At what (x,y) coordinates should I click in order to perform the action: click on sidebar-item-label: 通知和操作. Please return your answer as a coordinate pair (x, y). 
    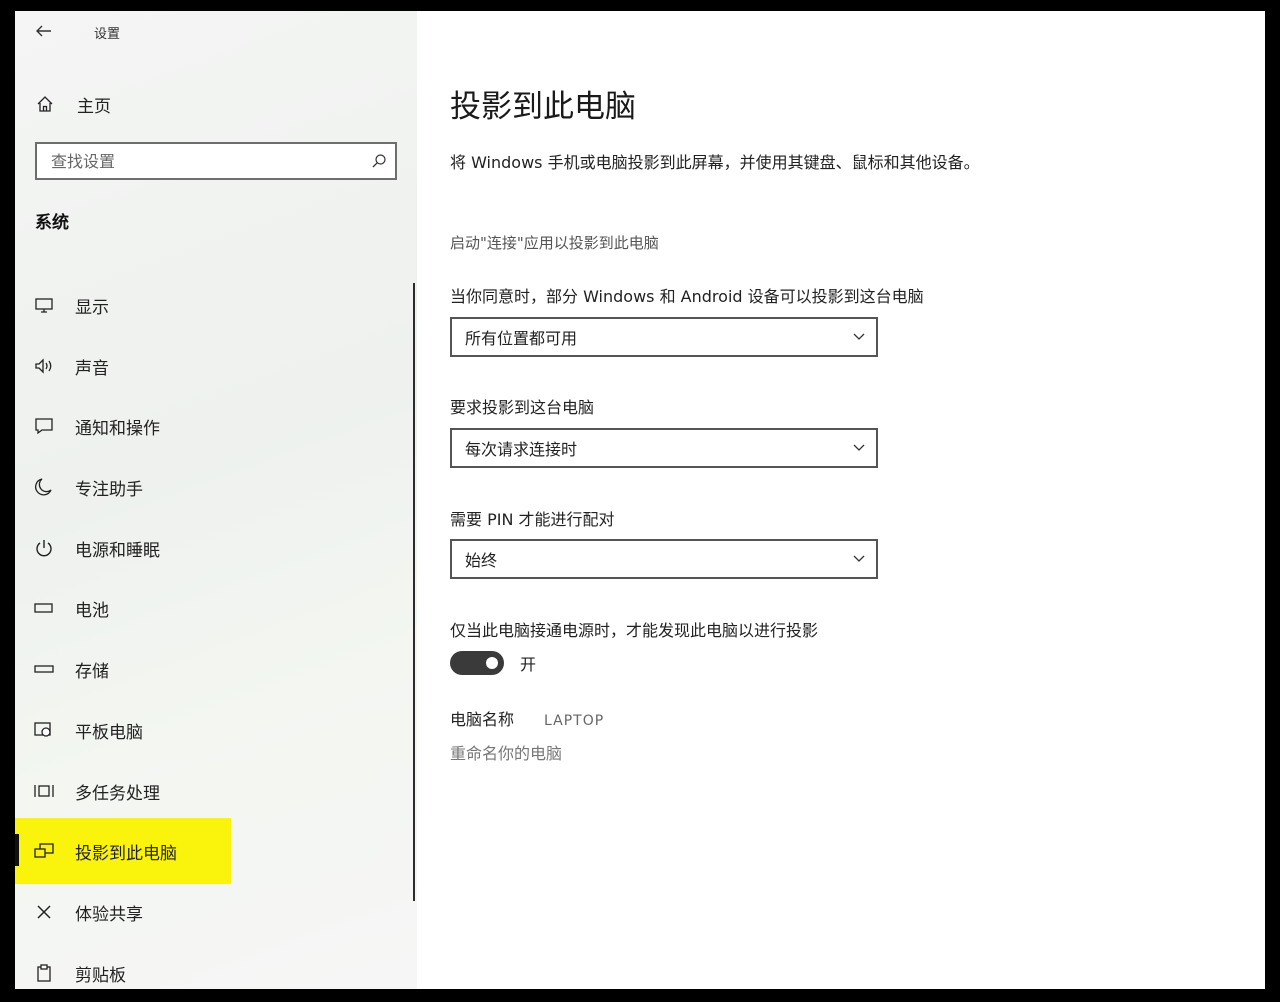
    Looking at the image, I should click on (117, 428).